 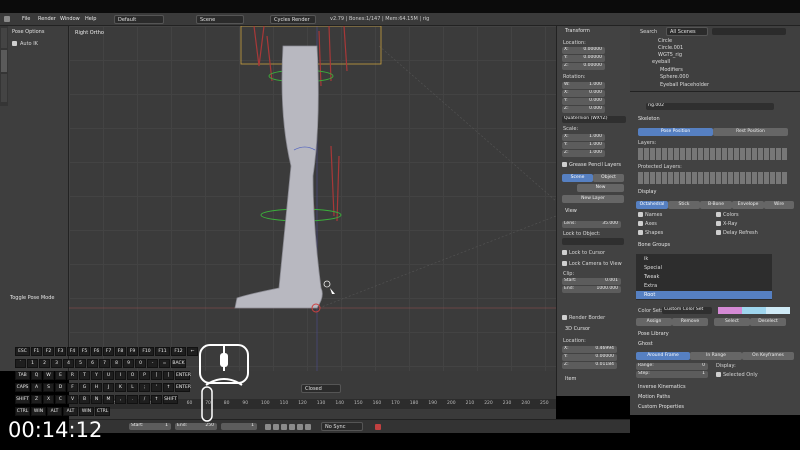 I want to click on gp-scene-button: Scene, so click(x=577, y=178).